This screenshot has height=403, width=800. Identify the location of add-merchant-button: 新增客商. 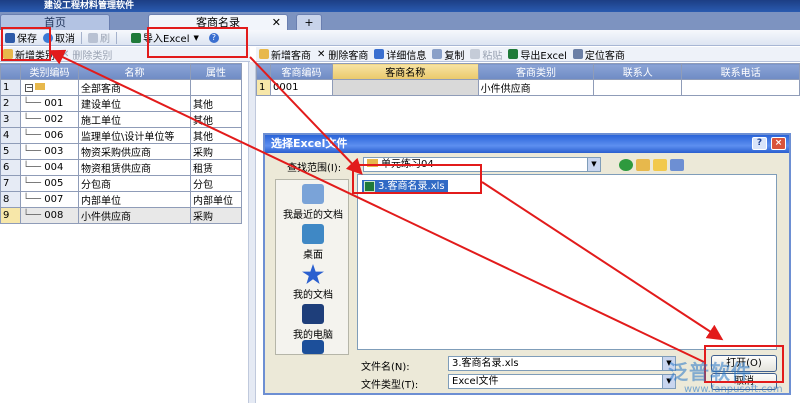
(285, 54).